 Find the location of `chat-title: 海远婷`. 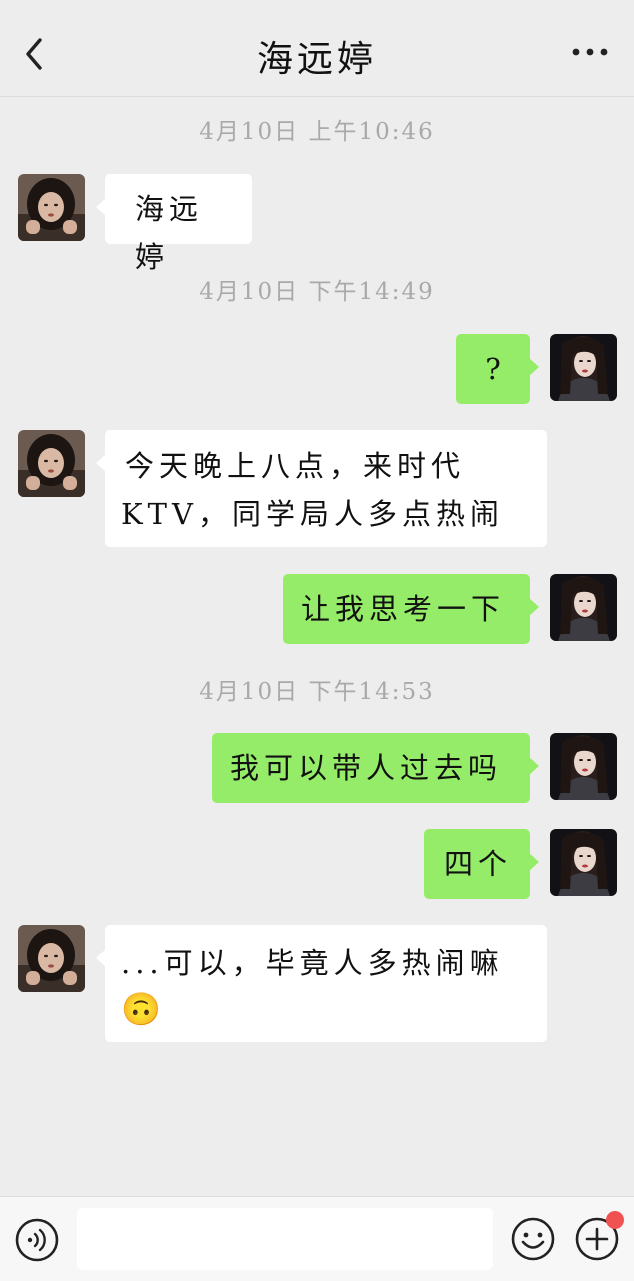

chat-title: 海远婷 is located at coordinates (316, 59).